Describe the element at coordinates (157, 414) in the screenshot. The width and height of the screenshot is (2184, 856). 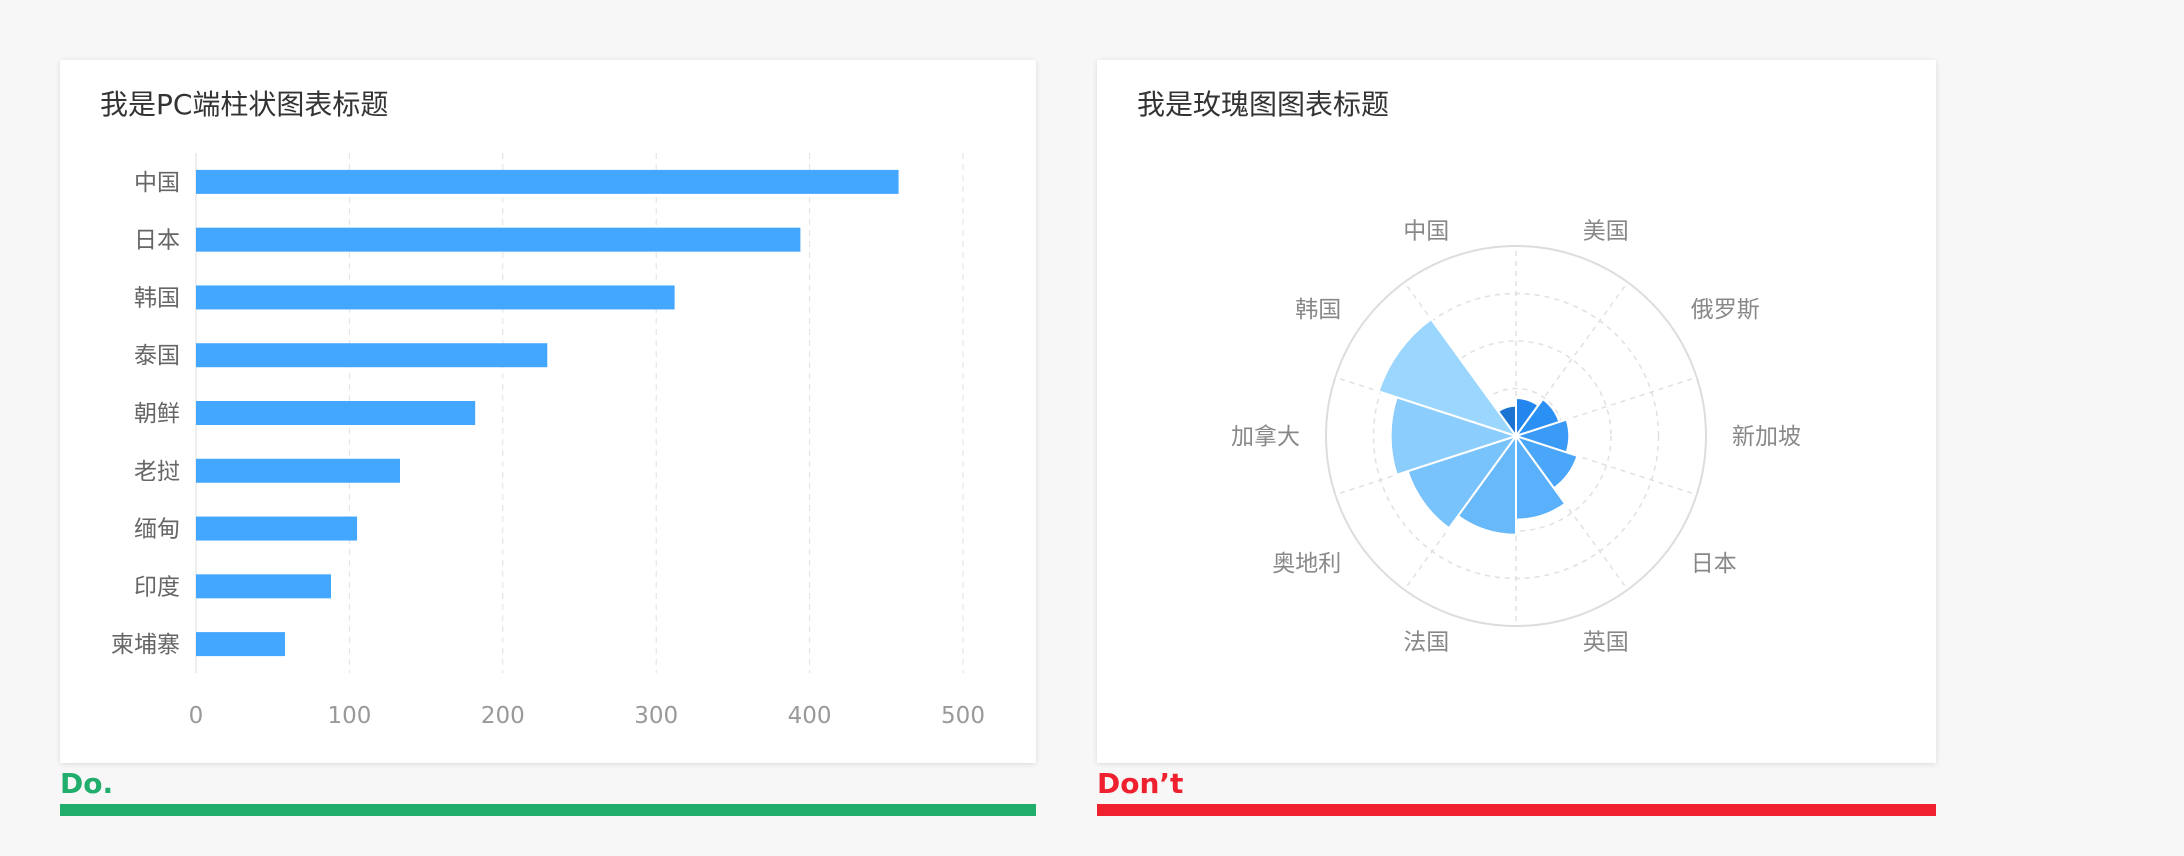
I see `y-category-label: 朝鲜` at that location.